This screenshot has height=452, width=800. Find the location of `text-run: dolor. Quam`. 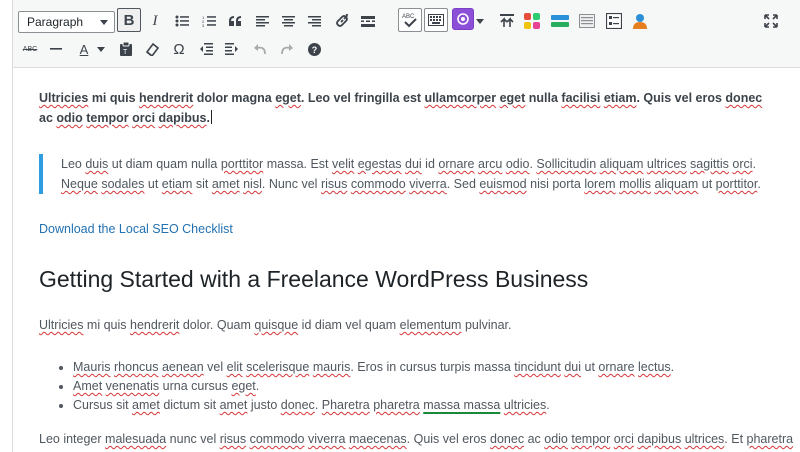

text-run: dolor. Quam is located at coordinates (217, 325).